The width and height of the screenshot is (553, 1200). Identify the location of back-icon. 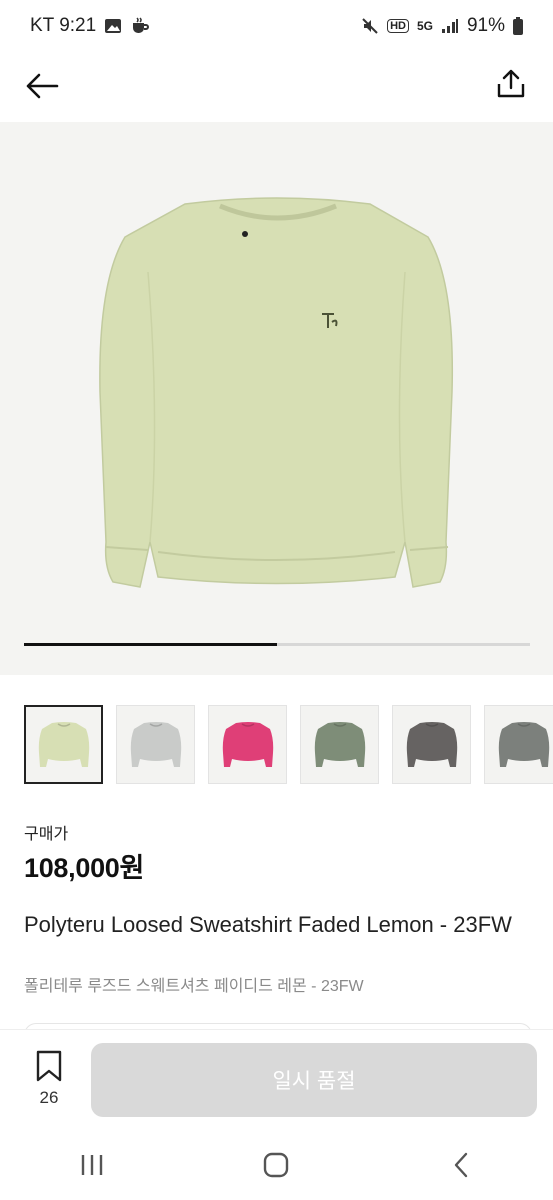
(461, 1165).